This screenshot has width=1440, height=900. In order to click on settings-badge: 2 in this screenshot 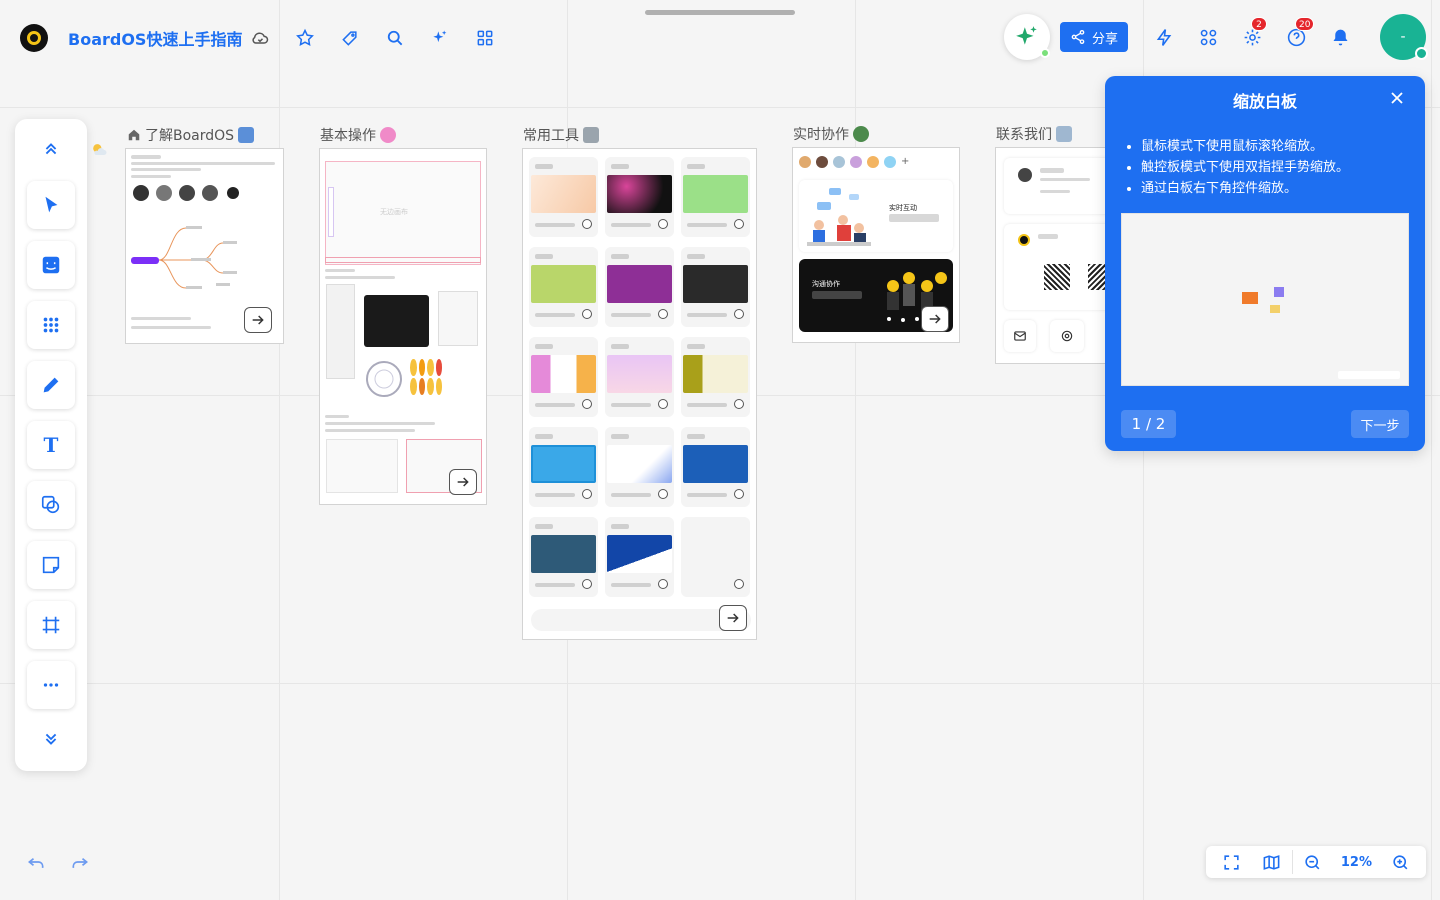, I will do `click(1259, 24)`.